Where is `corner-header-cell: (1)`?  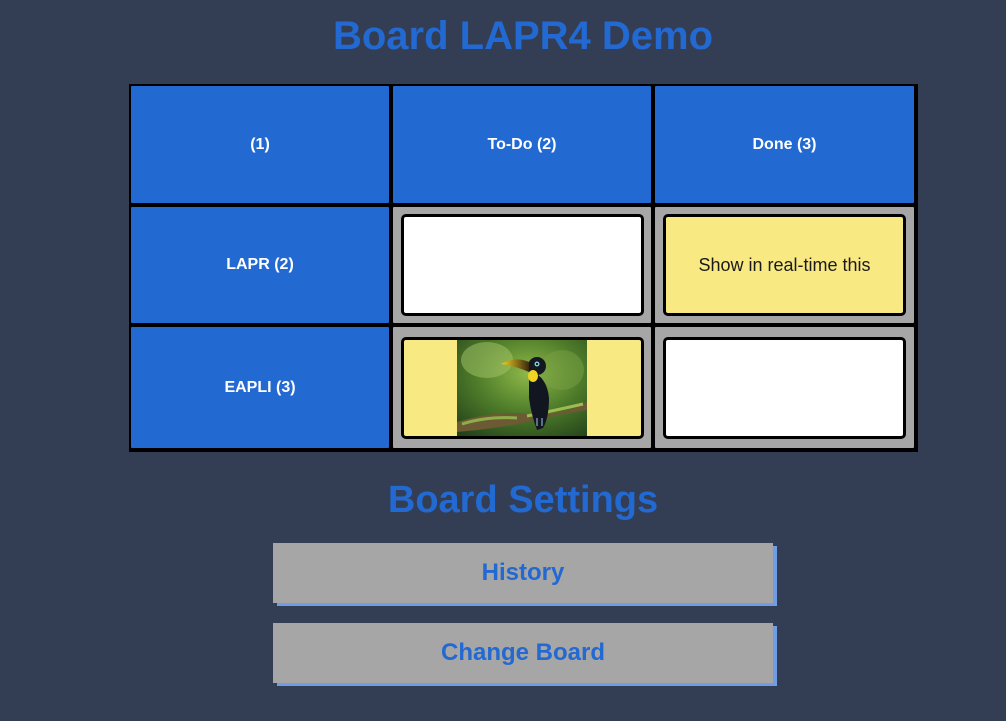 corner-header-cell: (1) is located at coordinates (260, 144).